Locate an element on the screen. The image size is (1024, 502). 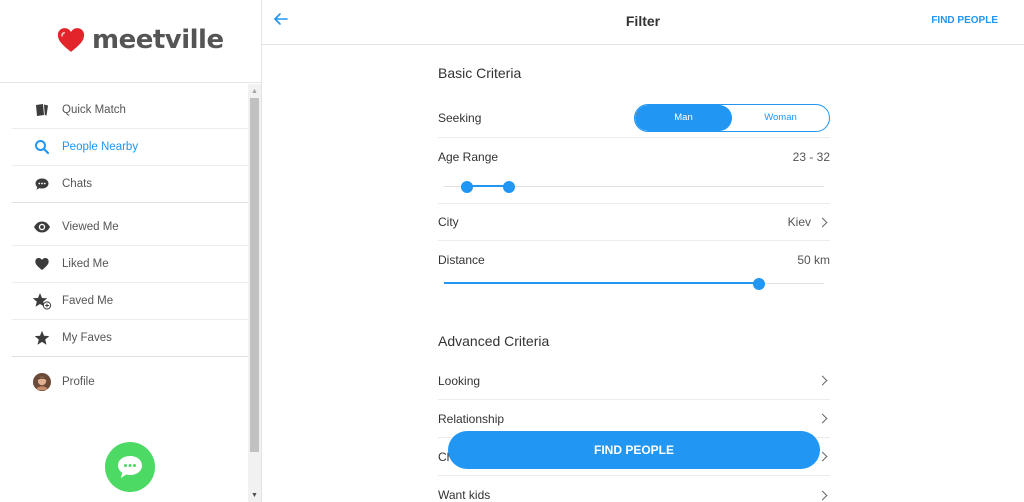
header: Filter FIND PEOPLE is located at coordinates (643, 22).